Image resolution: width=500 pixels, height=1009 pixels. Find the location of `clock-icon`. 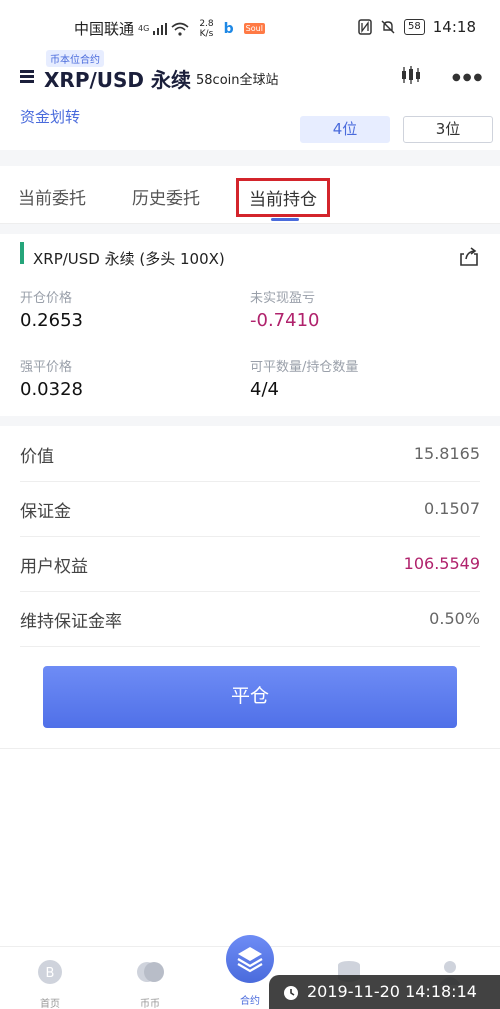

clock-icon is located at coordinates (291, 992).